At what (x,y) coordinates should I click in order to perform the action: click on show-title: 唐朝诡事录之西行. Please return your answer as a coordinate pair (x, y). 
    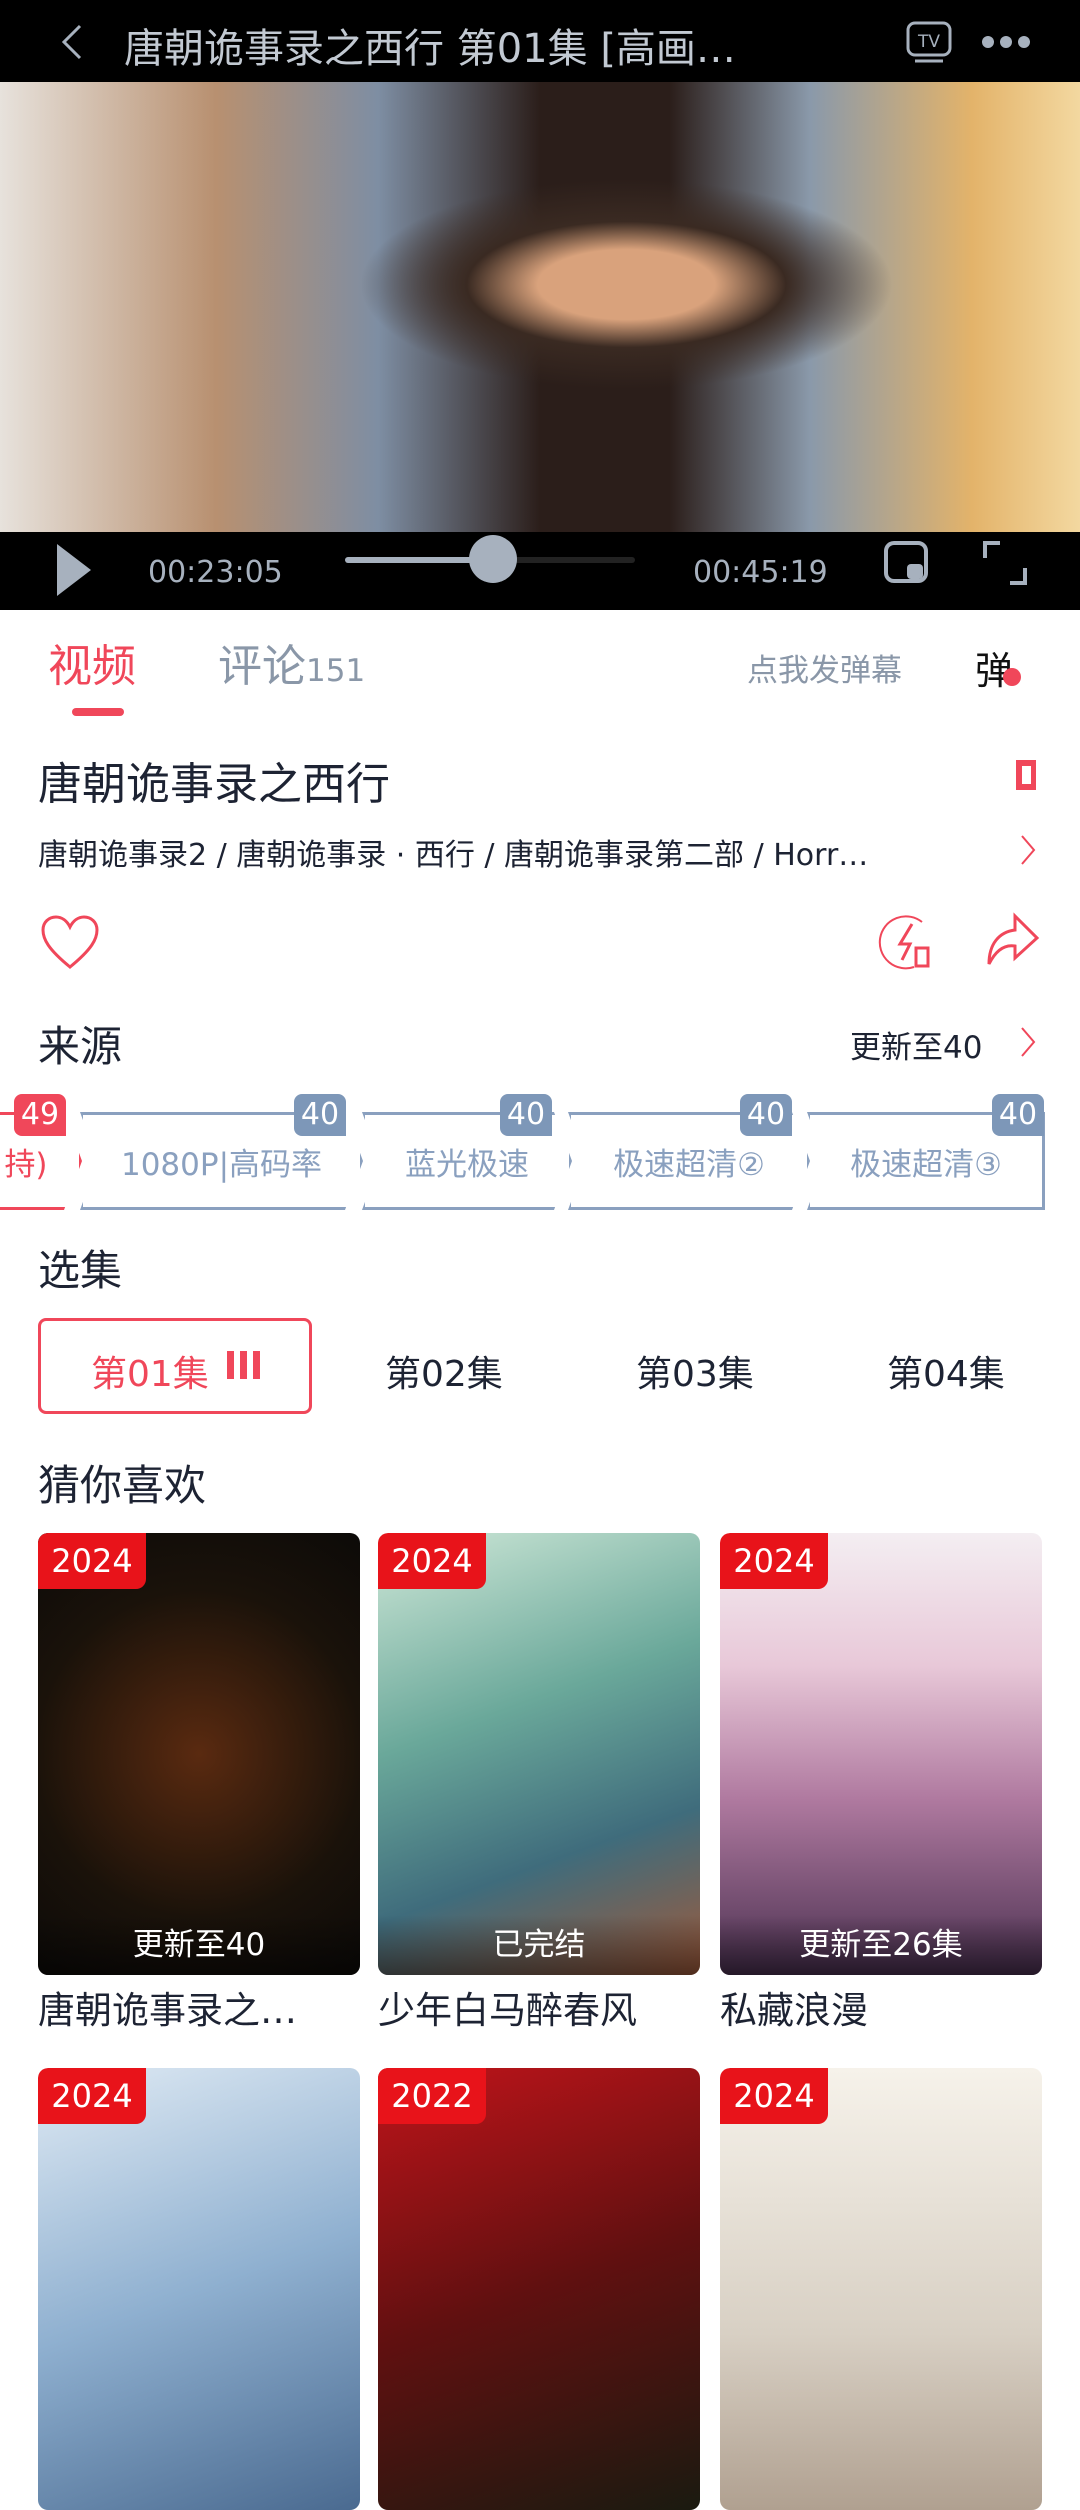
    Looking at the image, I should click on (214, 784).